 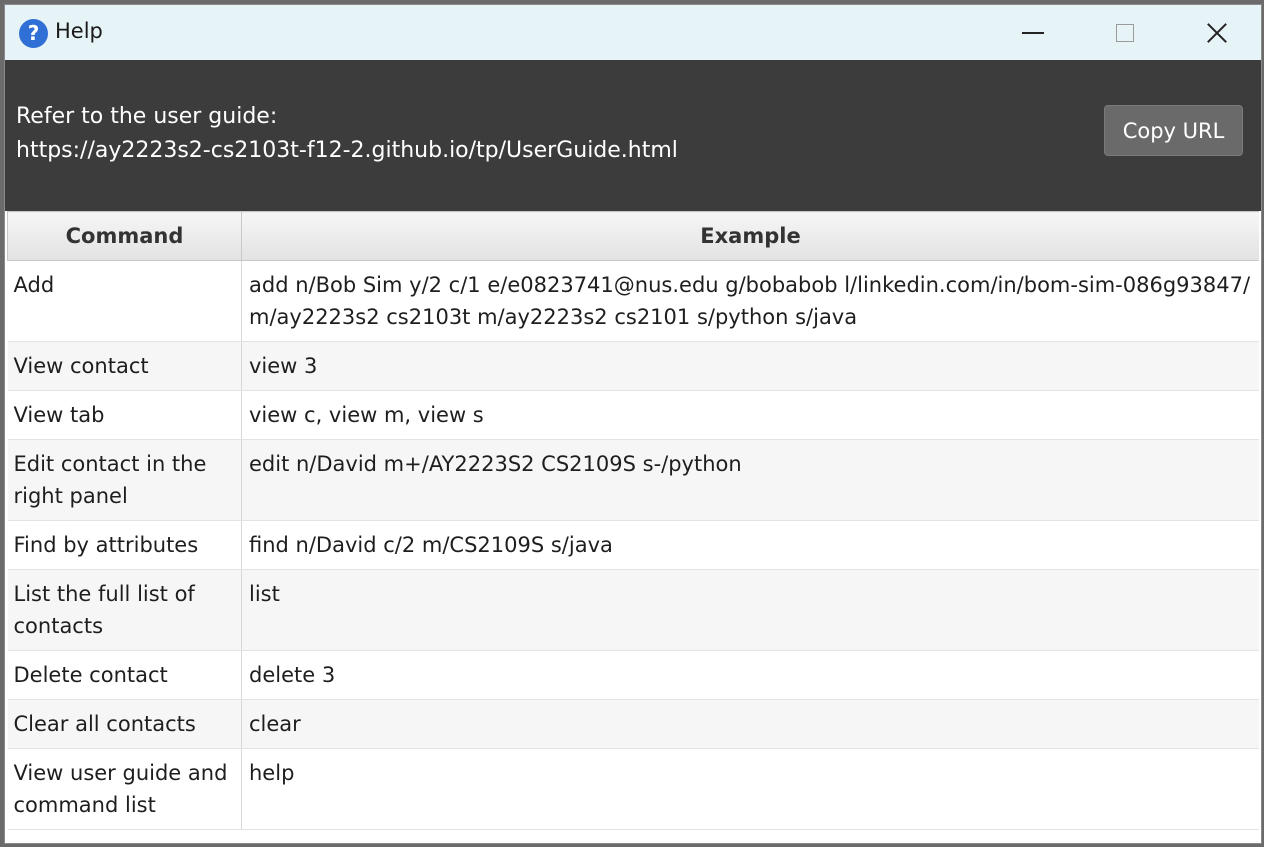 I want to click on example-cell: list, so click(x=750, y=610).